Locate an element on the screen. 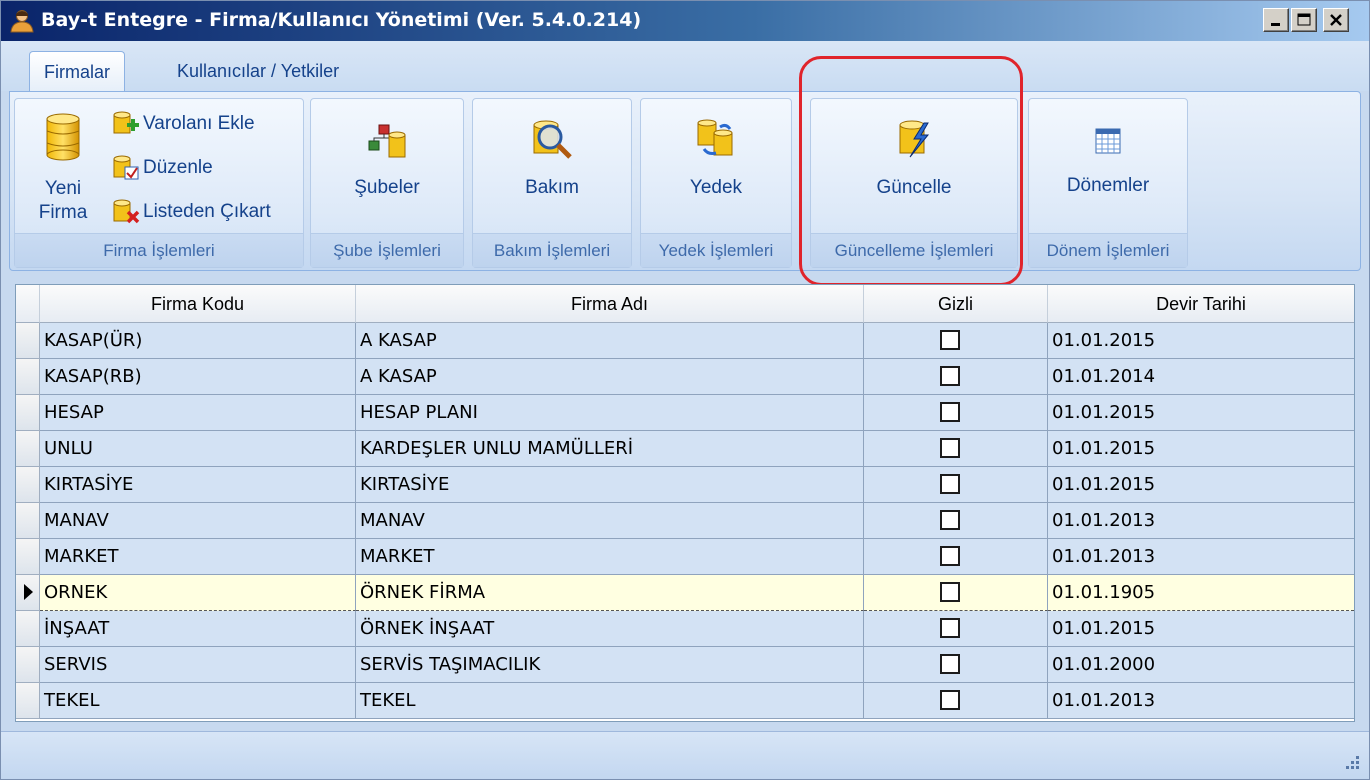  table-row: KASAP(RB) A KASAP 01.01.2014 is located at coordinates (685, 377).